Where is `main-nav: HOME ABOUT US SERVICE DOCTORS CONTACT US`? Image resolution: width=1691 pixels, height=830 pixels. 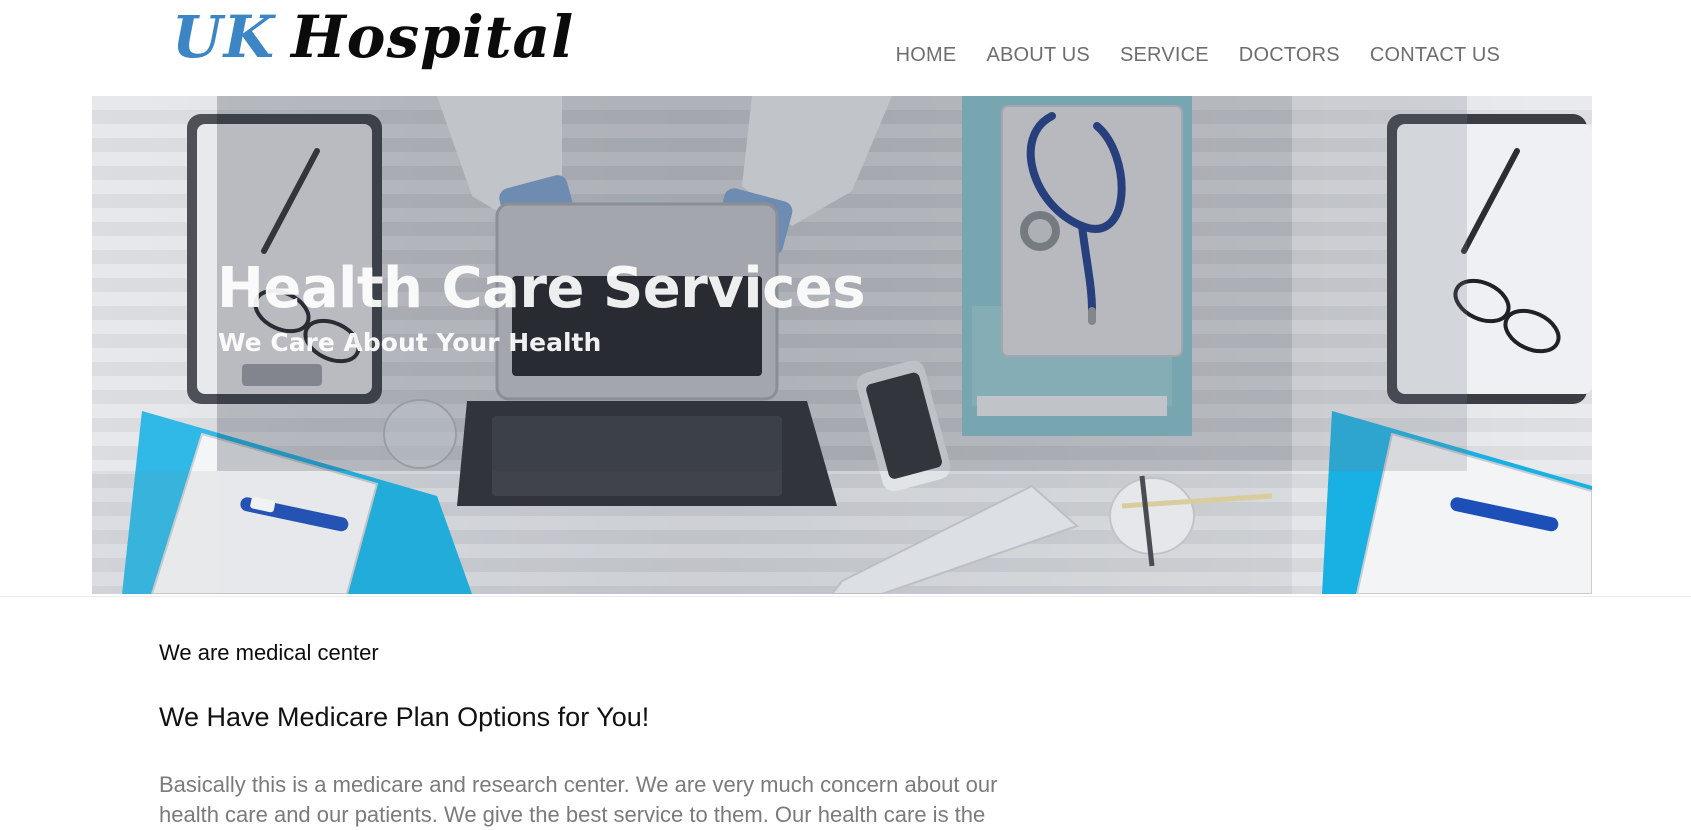 main-nav: HOME ABOUT US SERVICE DOCTORS CONTACT US is located at coordinates (1198, 55).